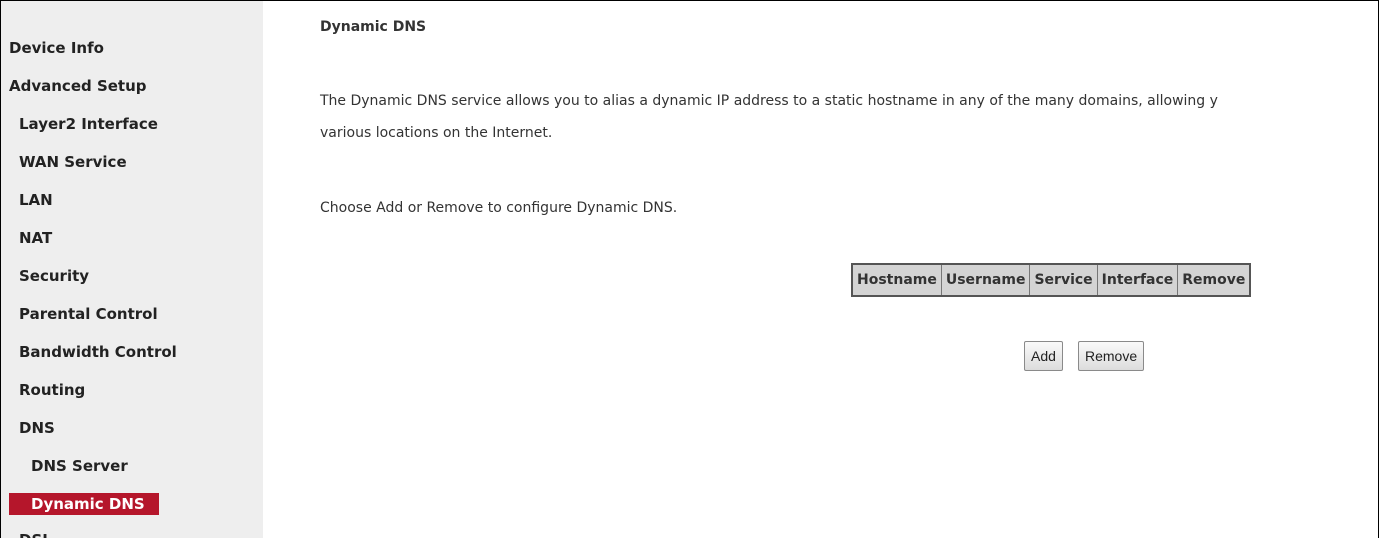  Describe the element at coordinates (35, 238) in the screenshot. I see `sidebar-item-nat: NAT` at that location.